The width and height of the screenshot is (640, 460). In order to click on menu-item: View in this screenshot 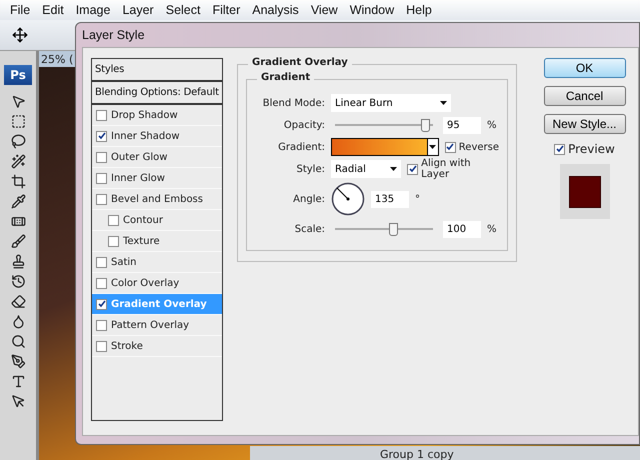, I will do `click(324, 10)`.